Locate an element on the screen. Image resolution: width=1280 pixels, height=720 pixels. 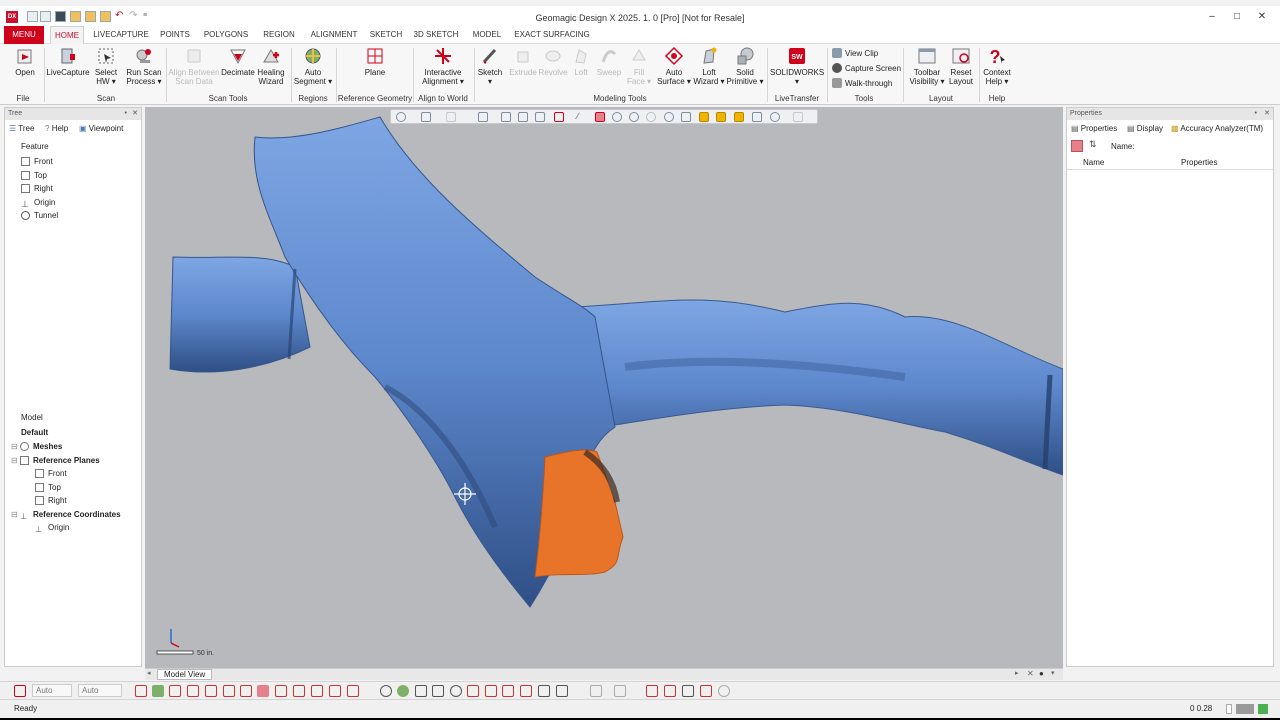
toolbar-visibility-button: Toolbar Visibility ▾ is located at coordinates (927, 66).